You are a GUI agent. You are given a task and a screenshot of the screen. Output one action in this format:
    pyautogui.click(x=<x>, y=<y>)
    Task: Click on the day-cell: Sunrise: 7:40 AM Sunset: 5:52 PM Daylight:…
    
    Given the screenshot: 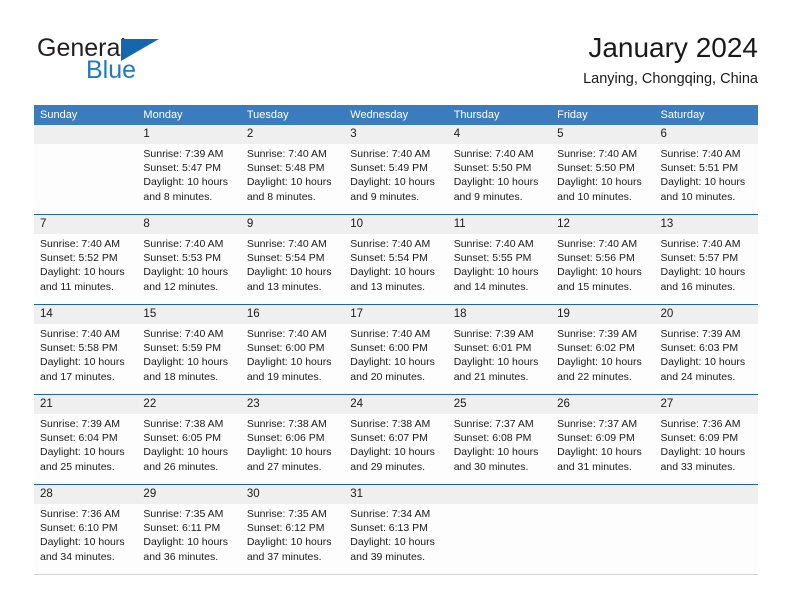 What is the action you would take?
    pyautogui.click(x=85, y=269)
    